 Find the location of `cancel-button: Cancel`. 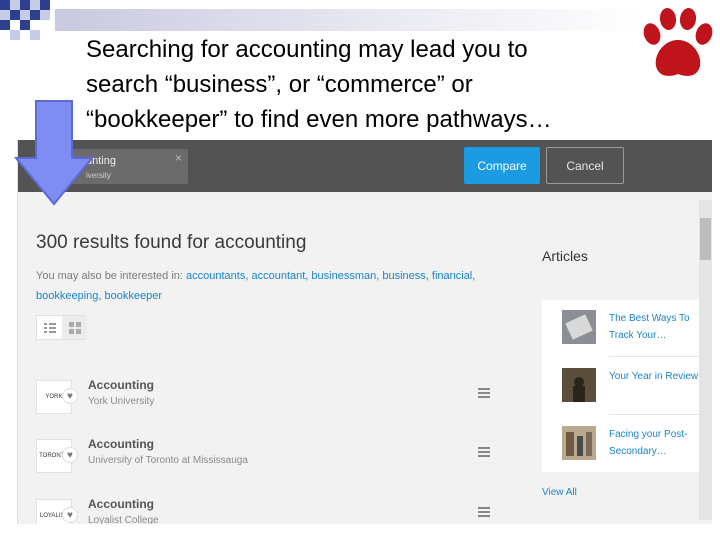

cancel-button: Cancel is located at coordinates (585, 165).